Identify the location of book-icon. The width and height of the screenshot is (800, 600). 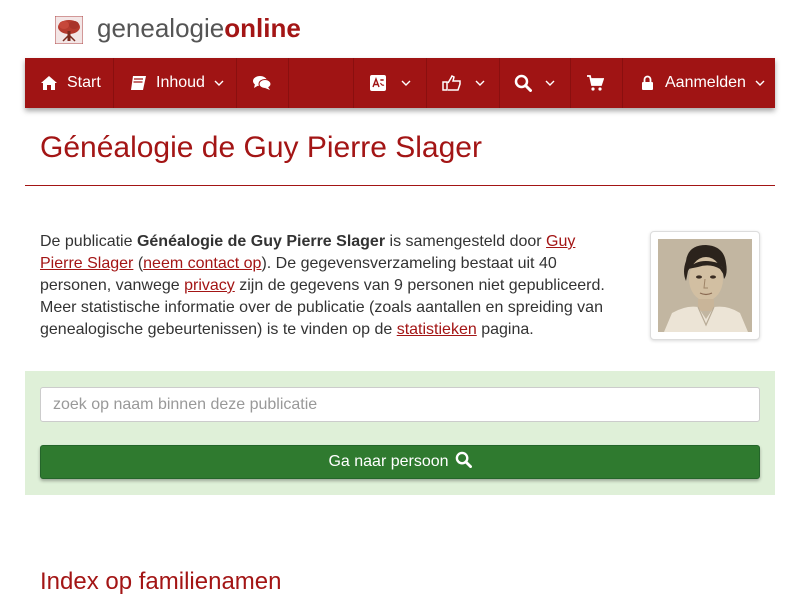
(138, 83).